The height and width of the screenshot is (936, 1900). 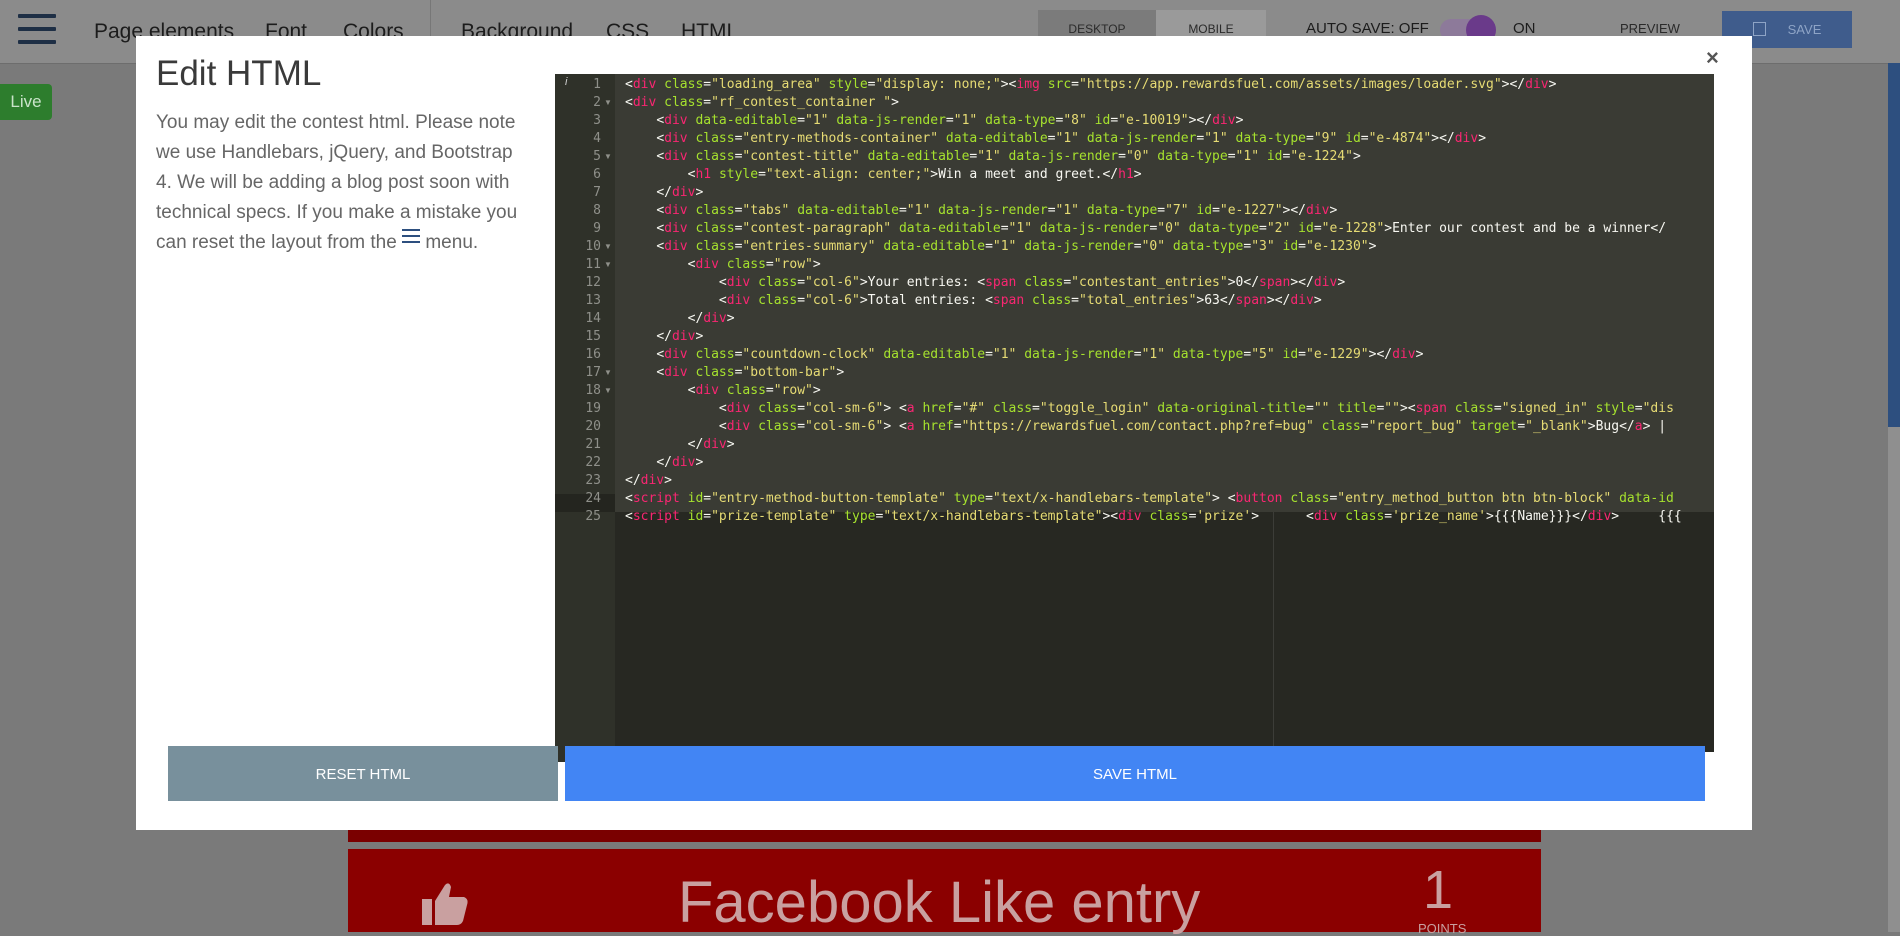 I want to click on line-number: 4, so click(x=597, y=138).